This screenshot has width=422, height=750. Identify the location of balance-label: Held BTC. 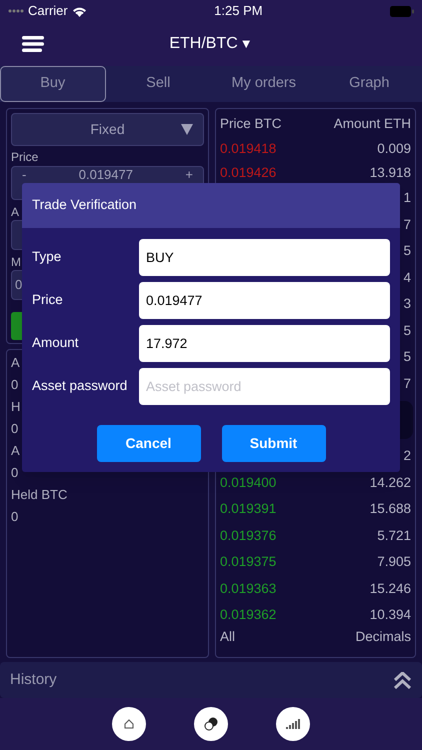
(39, 495).